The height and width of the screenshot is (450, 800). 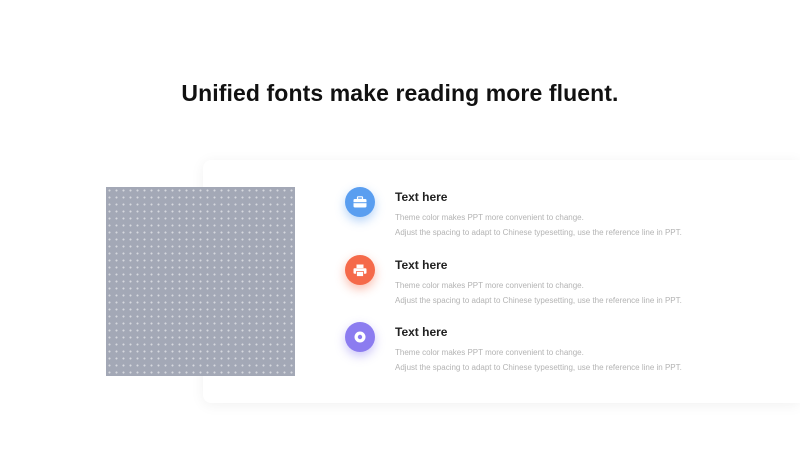 What do you see at coordinates (200, 281) in the screenshot?
I see `image-placeholder` at bounding box center [200, 281].